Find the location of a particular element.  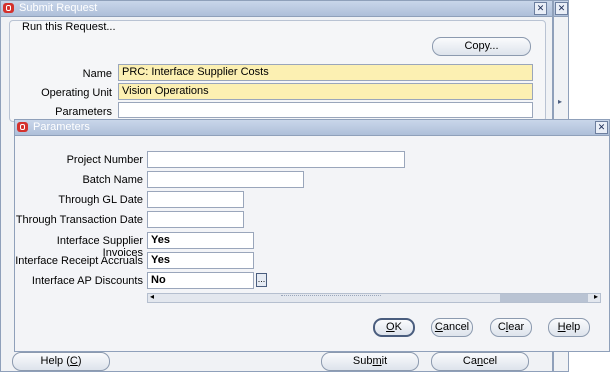

parameters-title: Parameters is located at coordinates (61, 127).